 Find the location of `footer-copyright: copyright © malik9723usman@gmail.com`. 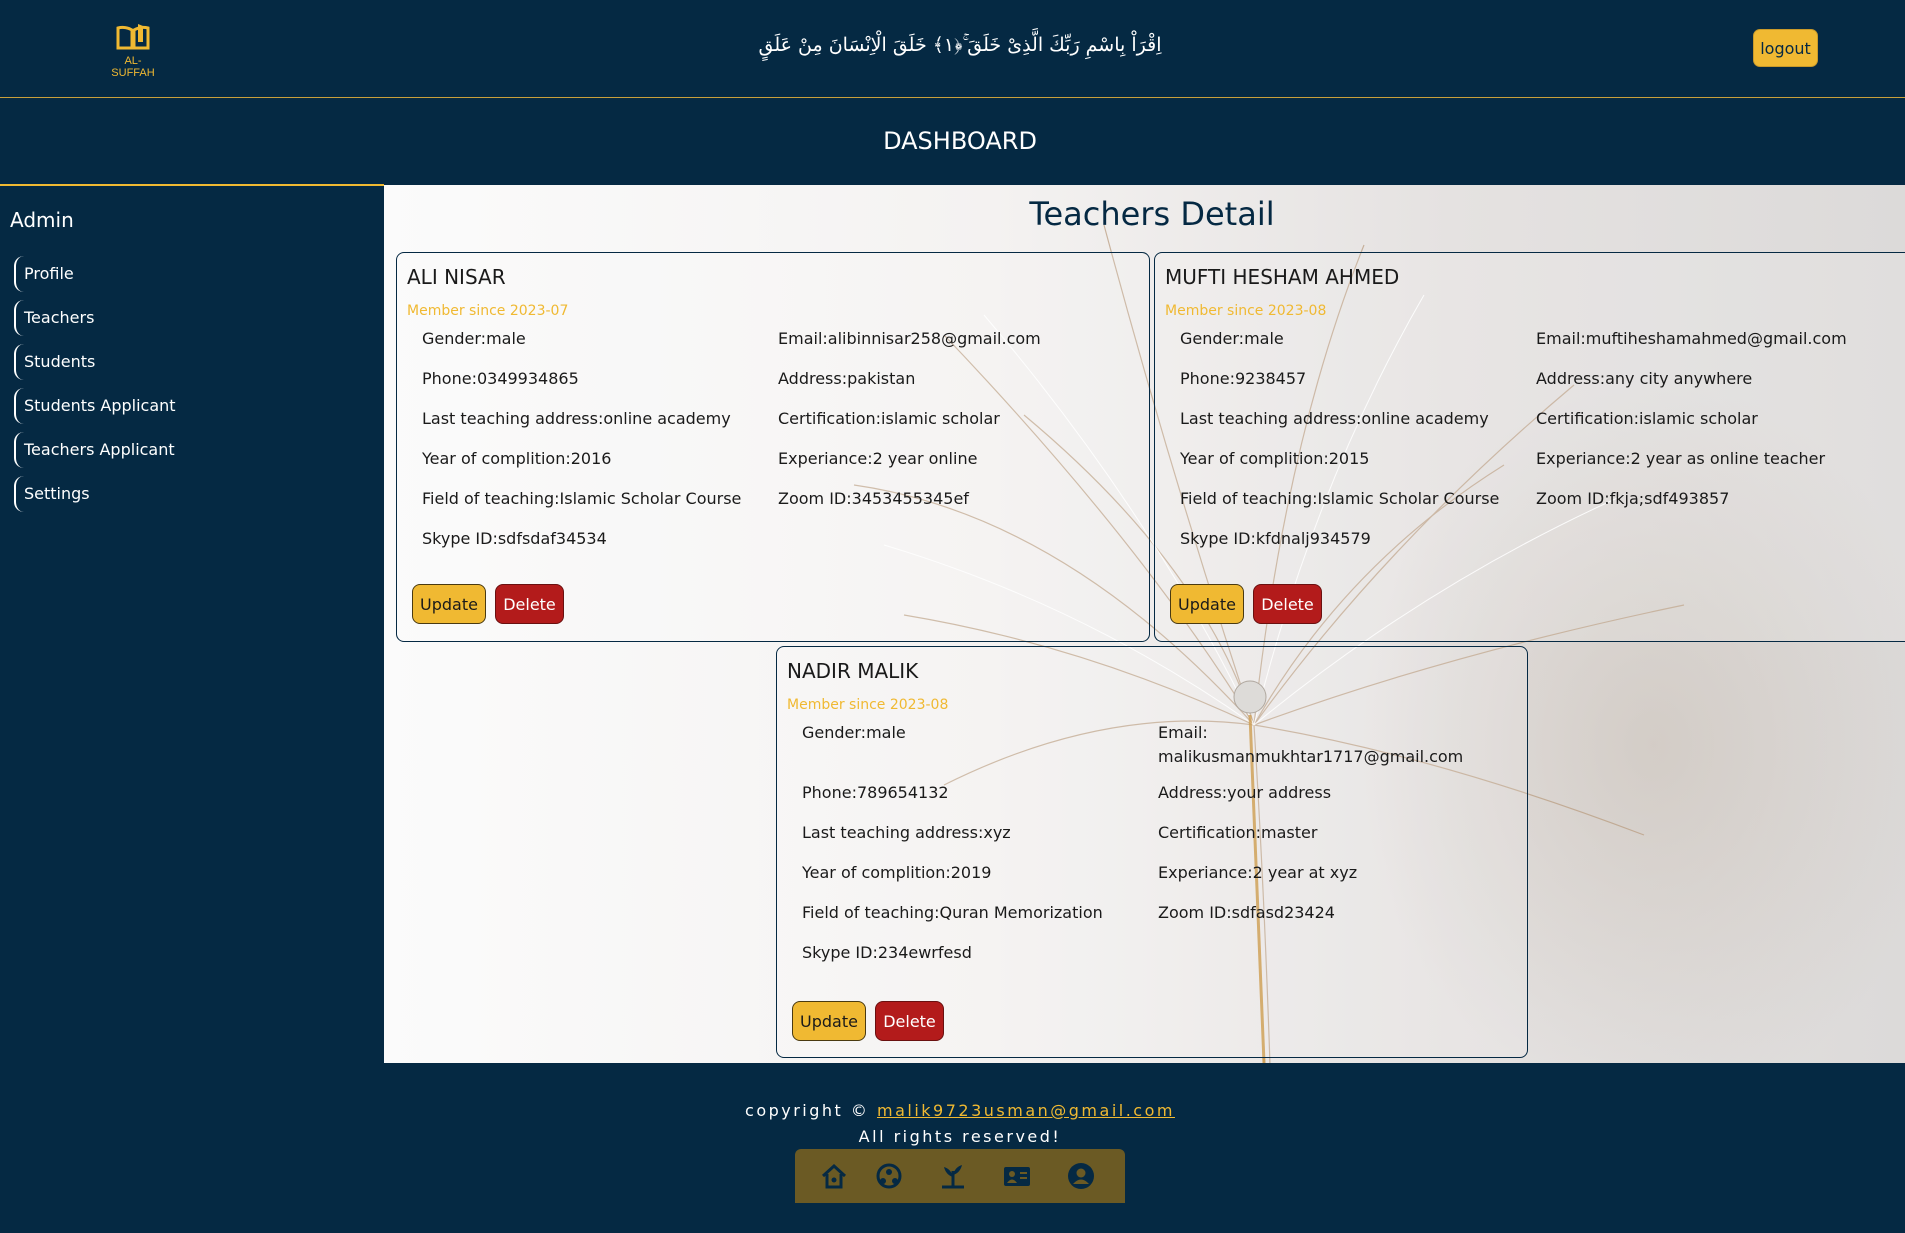

footer-copyright: copyright © malik9723usman@gmail.com is located at coordinates (952, 1110).